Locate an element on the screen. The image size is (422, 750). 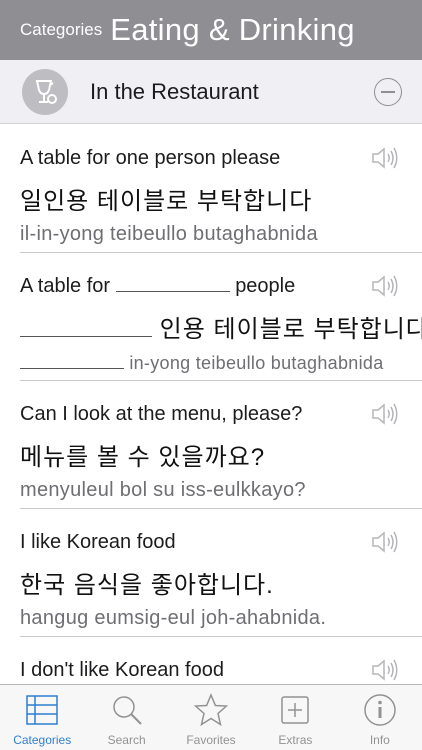
phrase-row: I don't like Korean food is located at coordinates (211, 660).